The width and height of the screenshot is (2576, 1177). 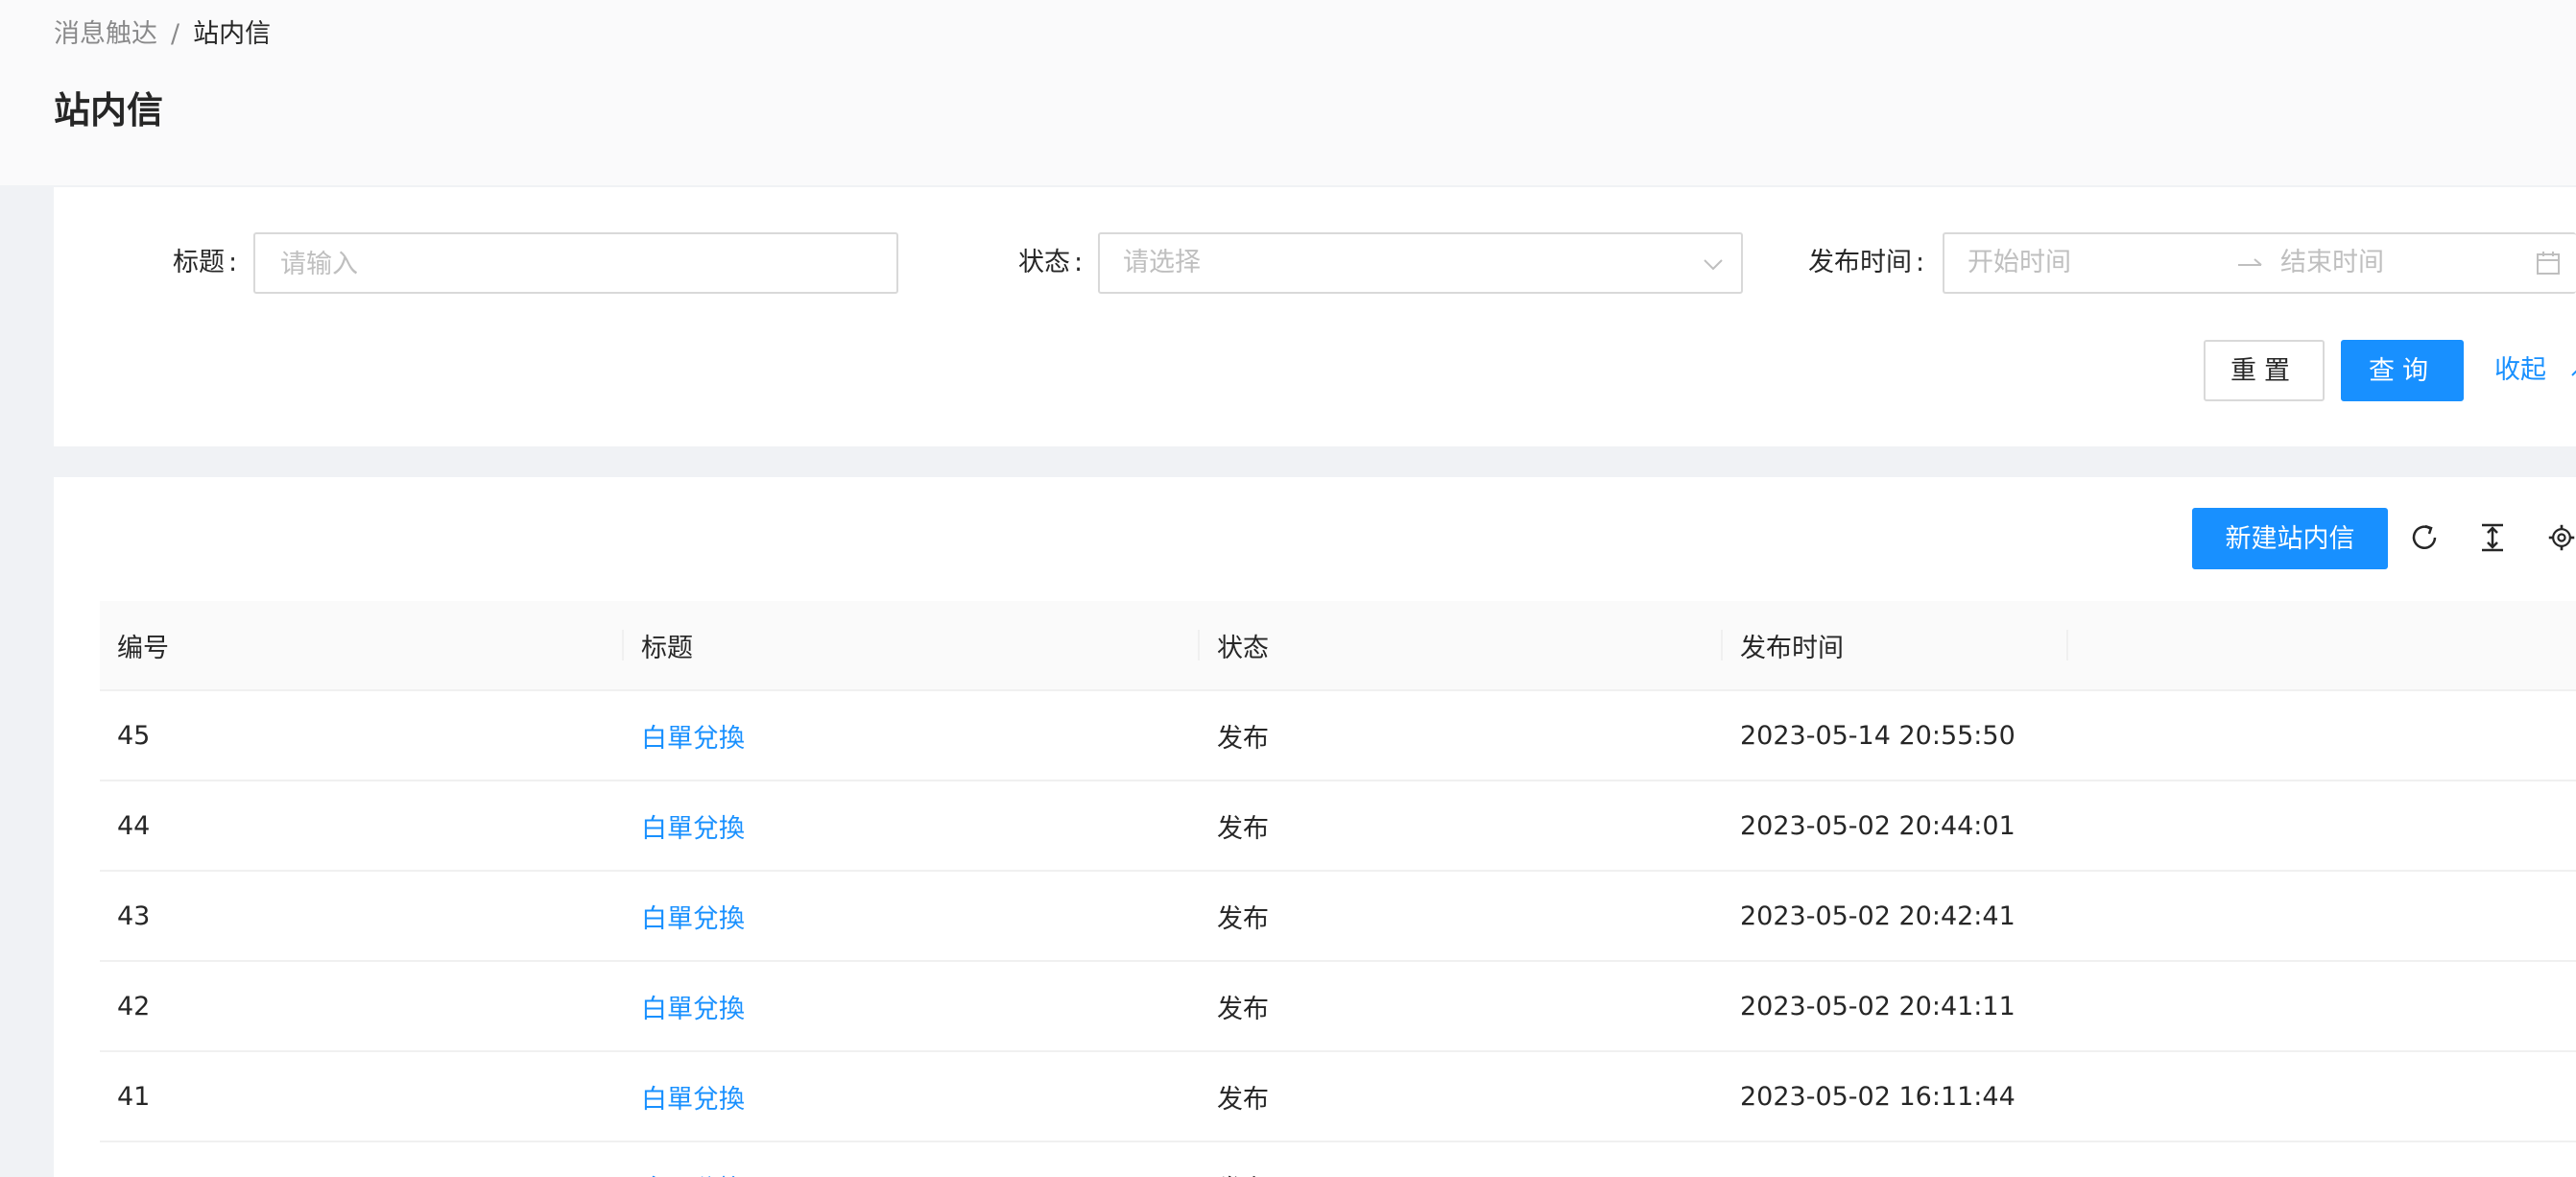 What do you see at coordinates (2548, 263) in the screenshot?
I see `calendar-icon` at bounding box center [2548, 263].